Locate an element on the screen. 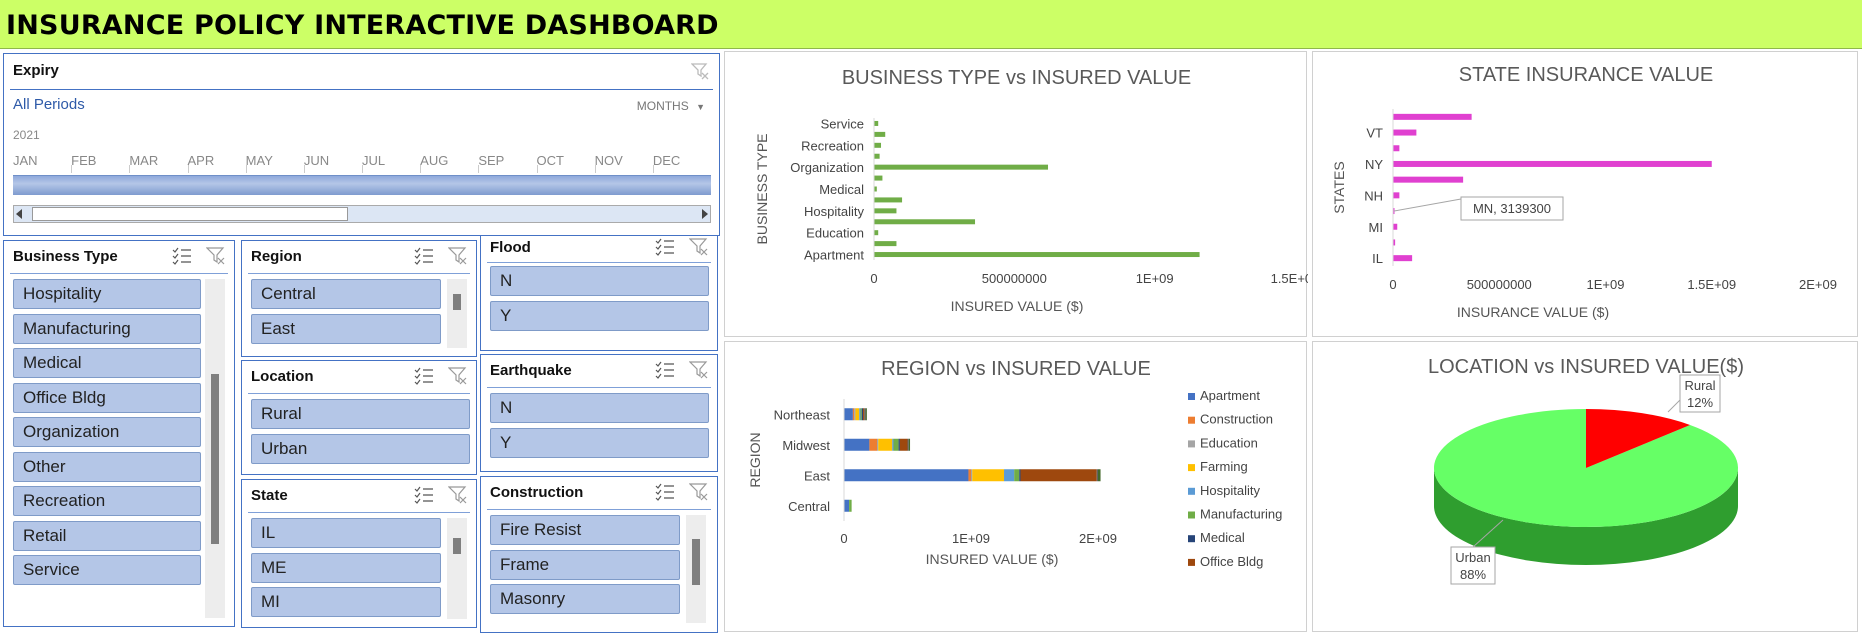 The image size is (1862, 635). slicer-item-recreation: Recreation is located at coordinates (107, 501).